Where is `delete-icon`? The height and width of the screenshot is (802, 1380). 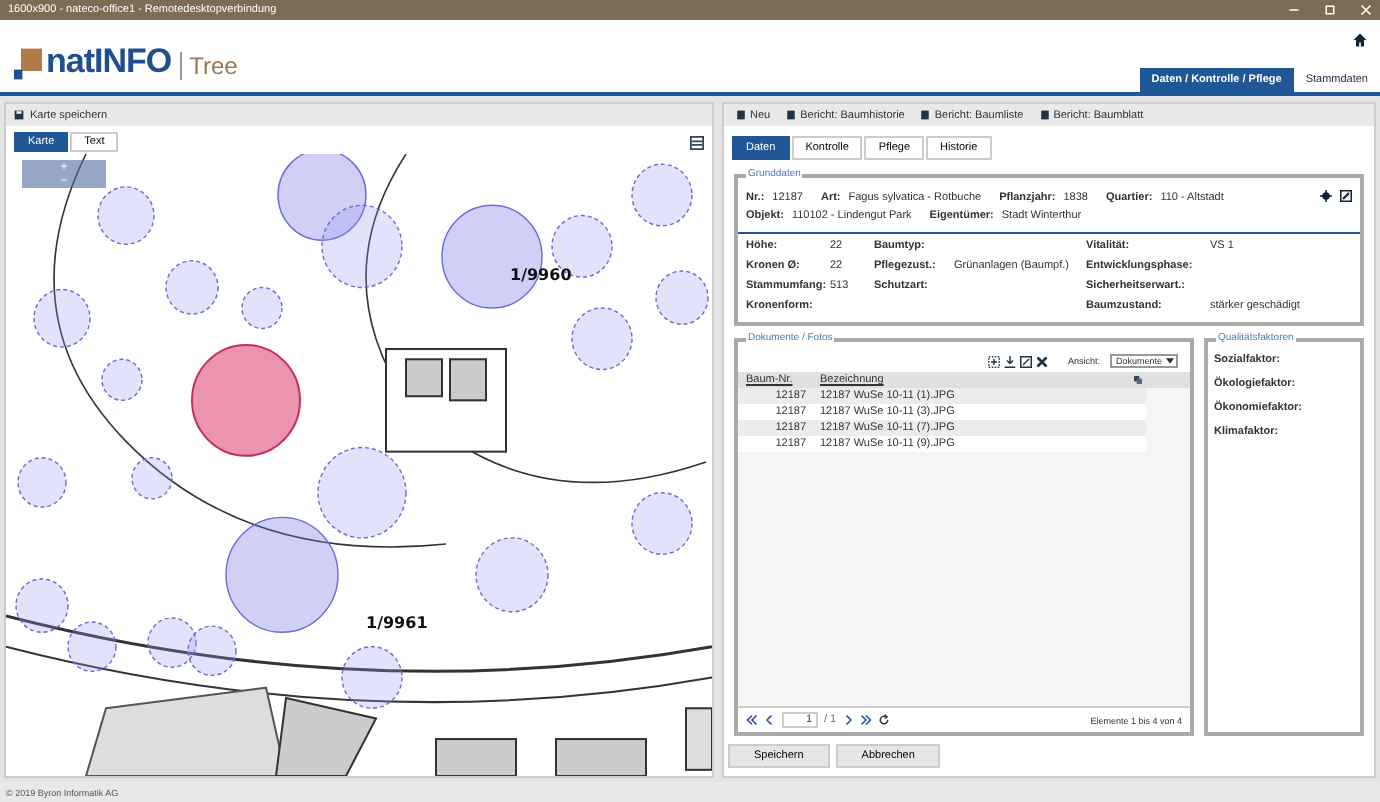 delete-icon is located at coordinates (1041, 361).